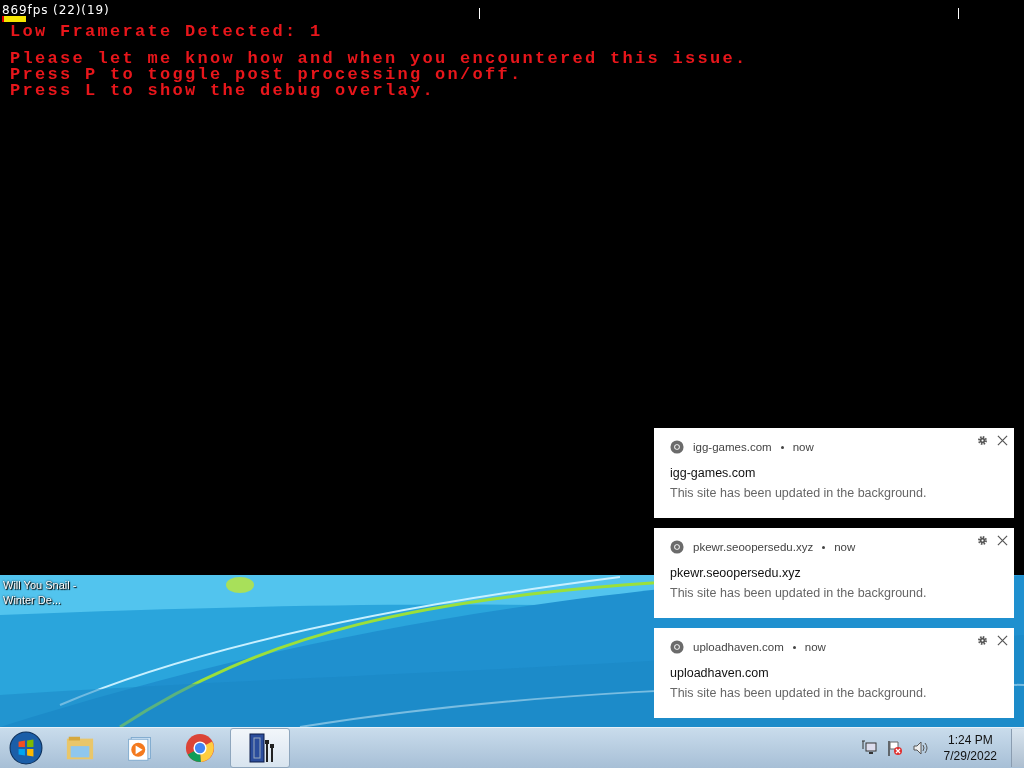 This screenshot has width=1024, height=768. Describe the element at coordinates (732, 447) in the screenshot. I see `notification-source: igg-games.com` at that location.